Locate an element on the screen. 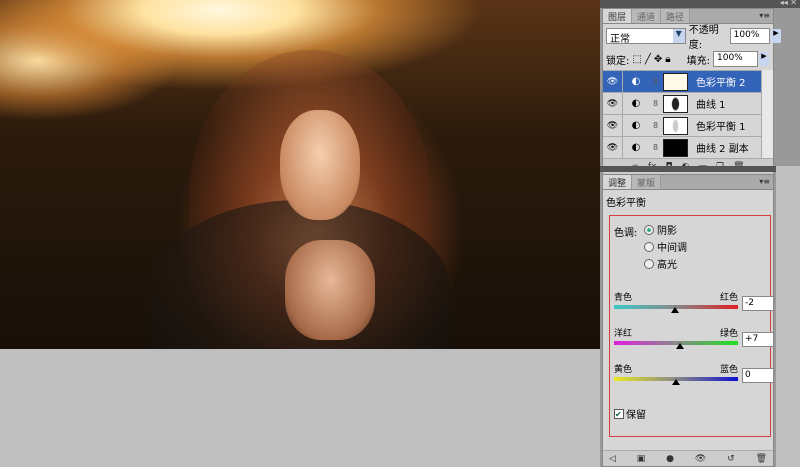  layer-row: 👁︎ ◐ 8 色彩平衡 1 is located at coordinates (688, 125).